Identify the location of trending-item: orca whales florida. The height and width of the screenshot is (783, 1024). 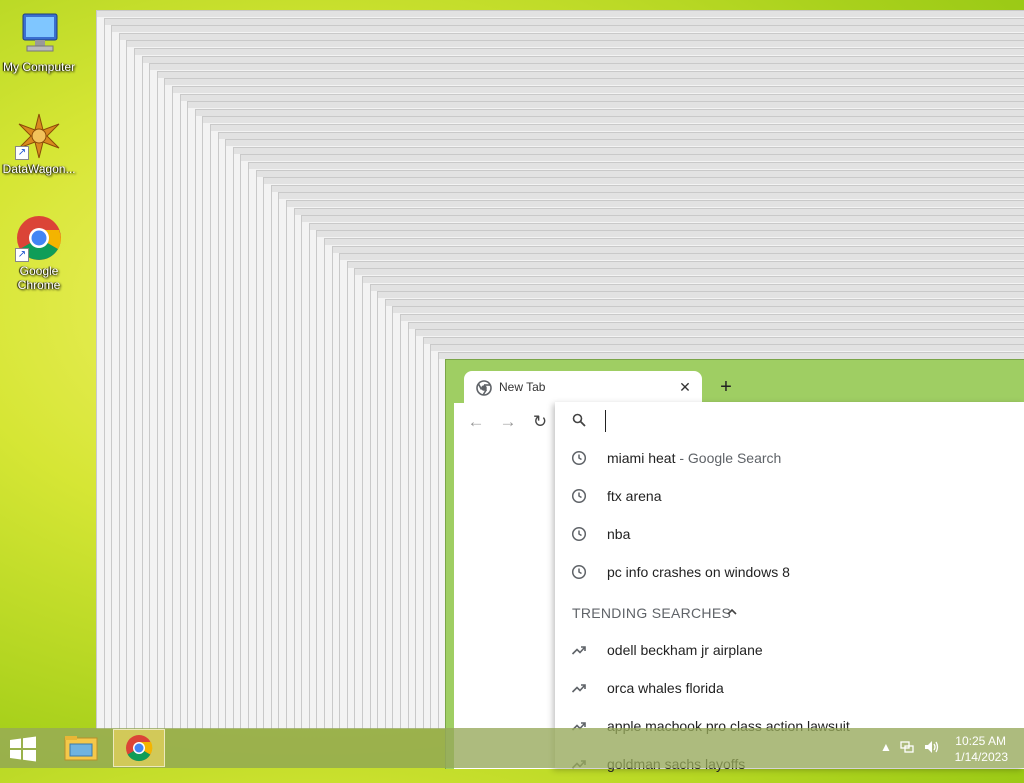
(789, 688).